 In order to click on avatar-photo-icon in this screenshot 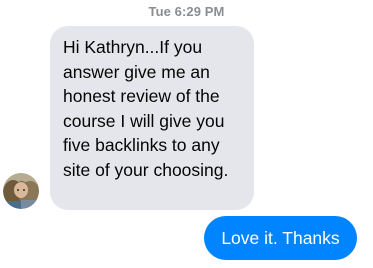, I will do `click(21, 191)`.